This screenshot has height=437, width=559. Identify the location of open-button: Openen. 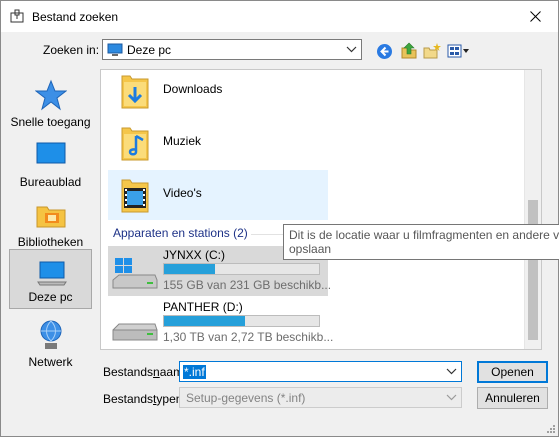
(512, 372).